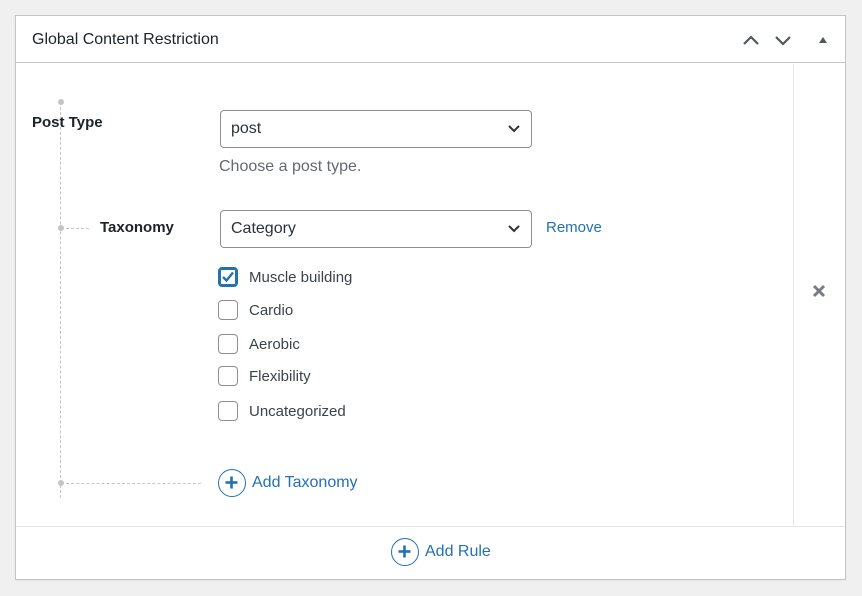 Image resolution: width=862 pixels, height=596 pixels. What do you see at coordinates (305, 482) in the screenshot?
I see `add-taxonomy-label: Add Taxonomy` at bounding box center [305, 482].